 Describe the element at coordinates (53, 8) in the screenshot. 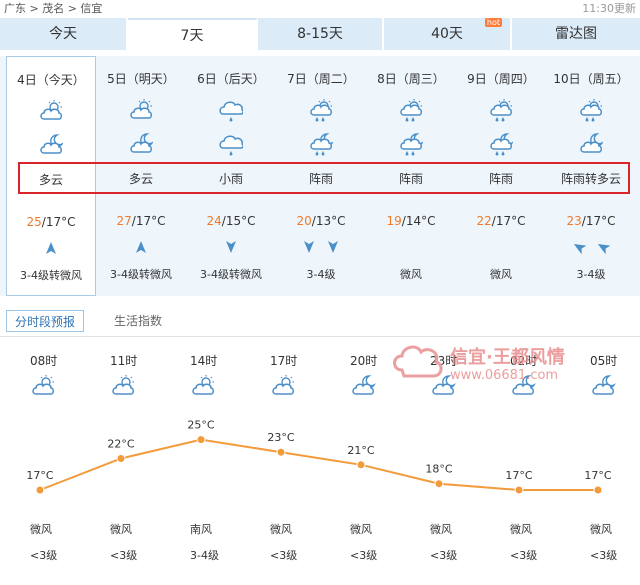

I see `breadcrumb: 广东 > 茂名 > 信宜` at that location.